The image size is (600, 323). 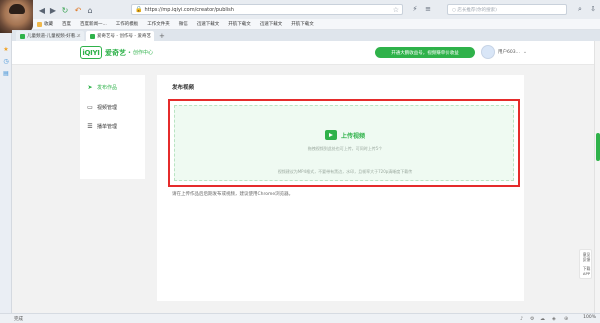 I want to click on bookmark-item: 工作文件夹, so click(x=158, y=24).